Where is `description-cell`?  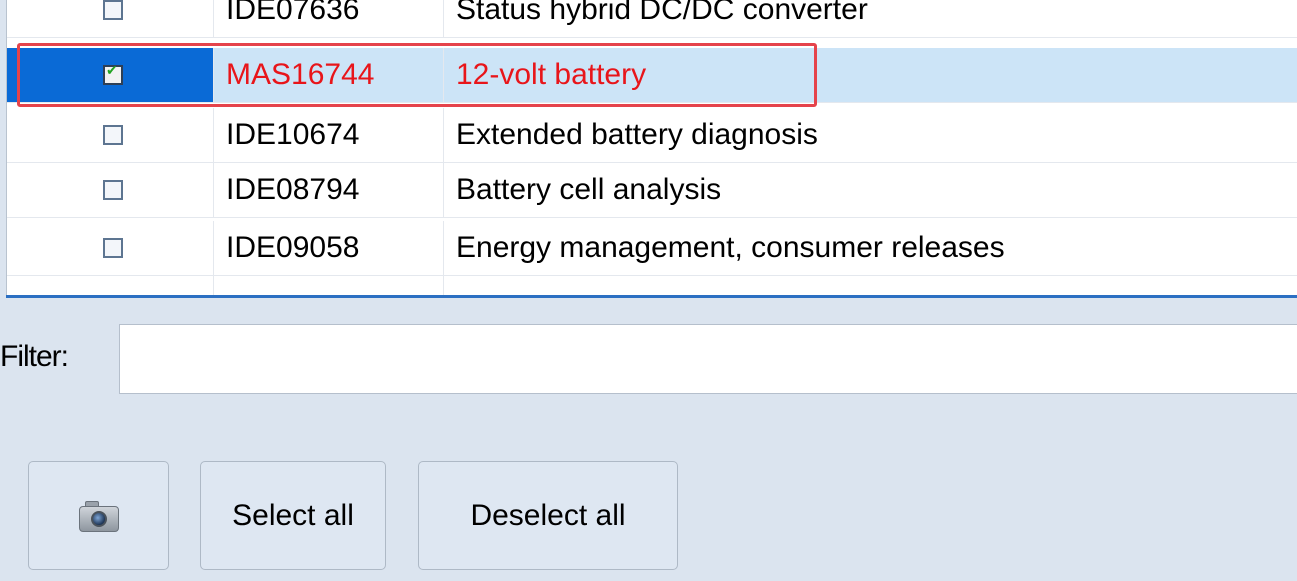
description-cell is located at coordinates (870, 286).